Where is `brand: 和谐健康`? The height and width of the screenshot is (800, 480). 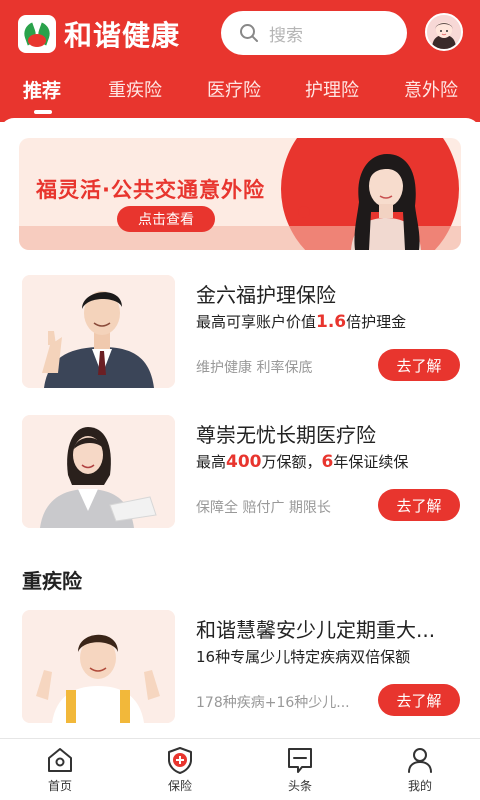
brand: 和谐健康 is located at coordinates (99, 34).